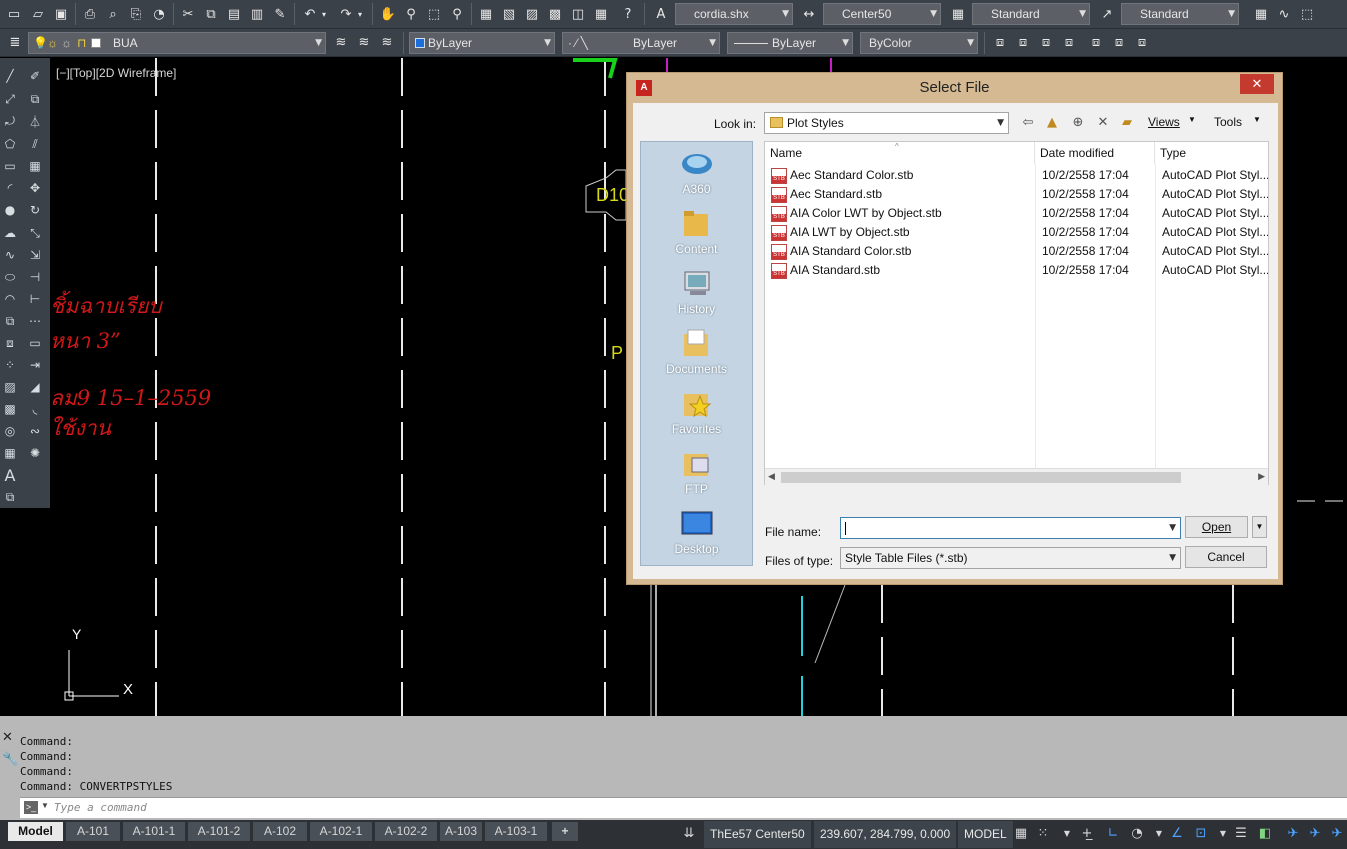 Image resolution: width=1347 pixels, height=849 pixels. Describe the element at coordinates (35, 121) in the screenshot. I see `mirror-icon: ⏃` at that location.